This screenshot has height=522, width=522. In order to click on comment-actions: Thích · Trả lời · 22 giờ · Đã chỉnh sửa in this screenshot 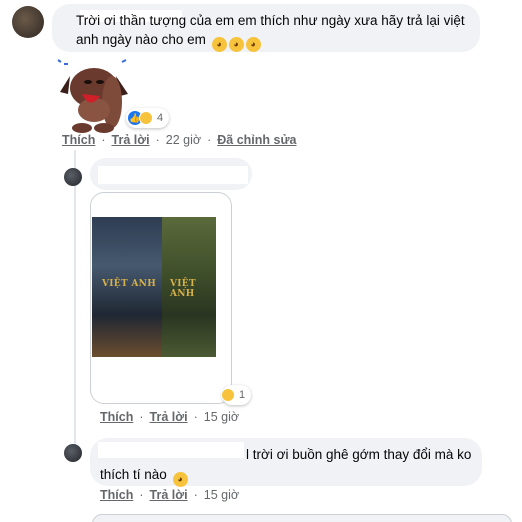, I will do `click(179, 140)`.